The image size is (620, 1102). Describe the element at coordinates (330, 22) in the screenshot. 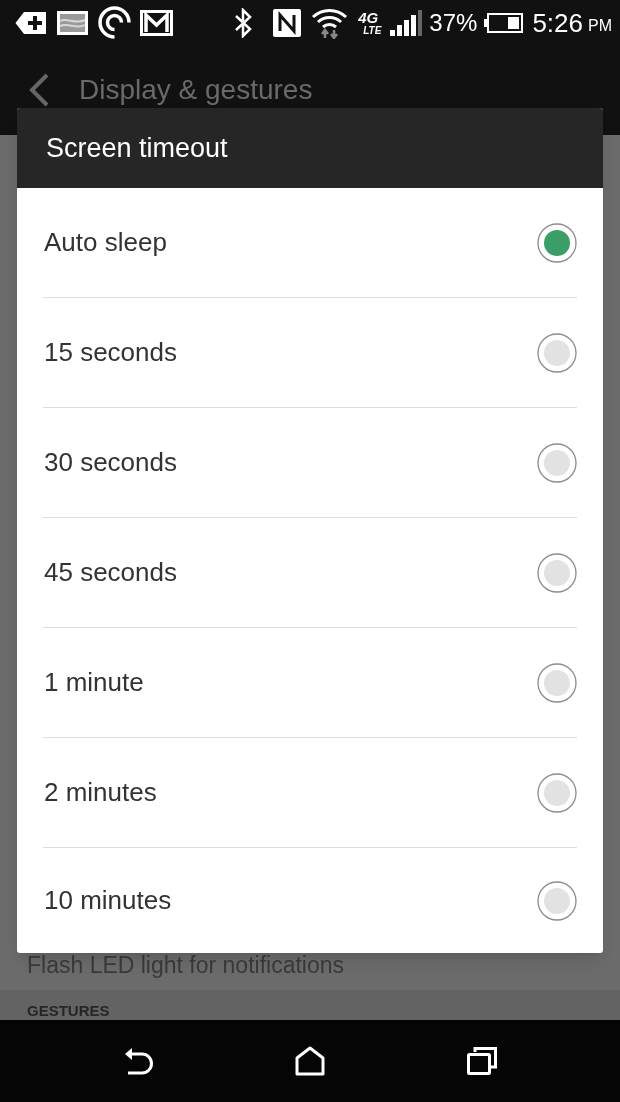

I see `wifi-icon` at that location.